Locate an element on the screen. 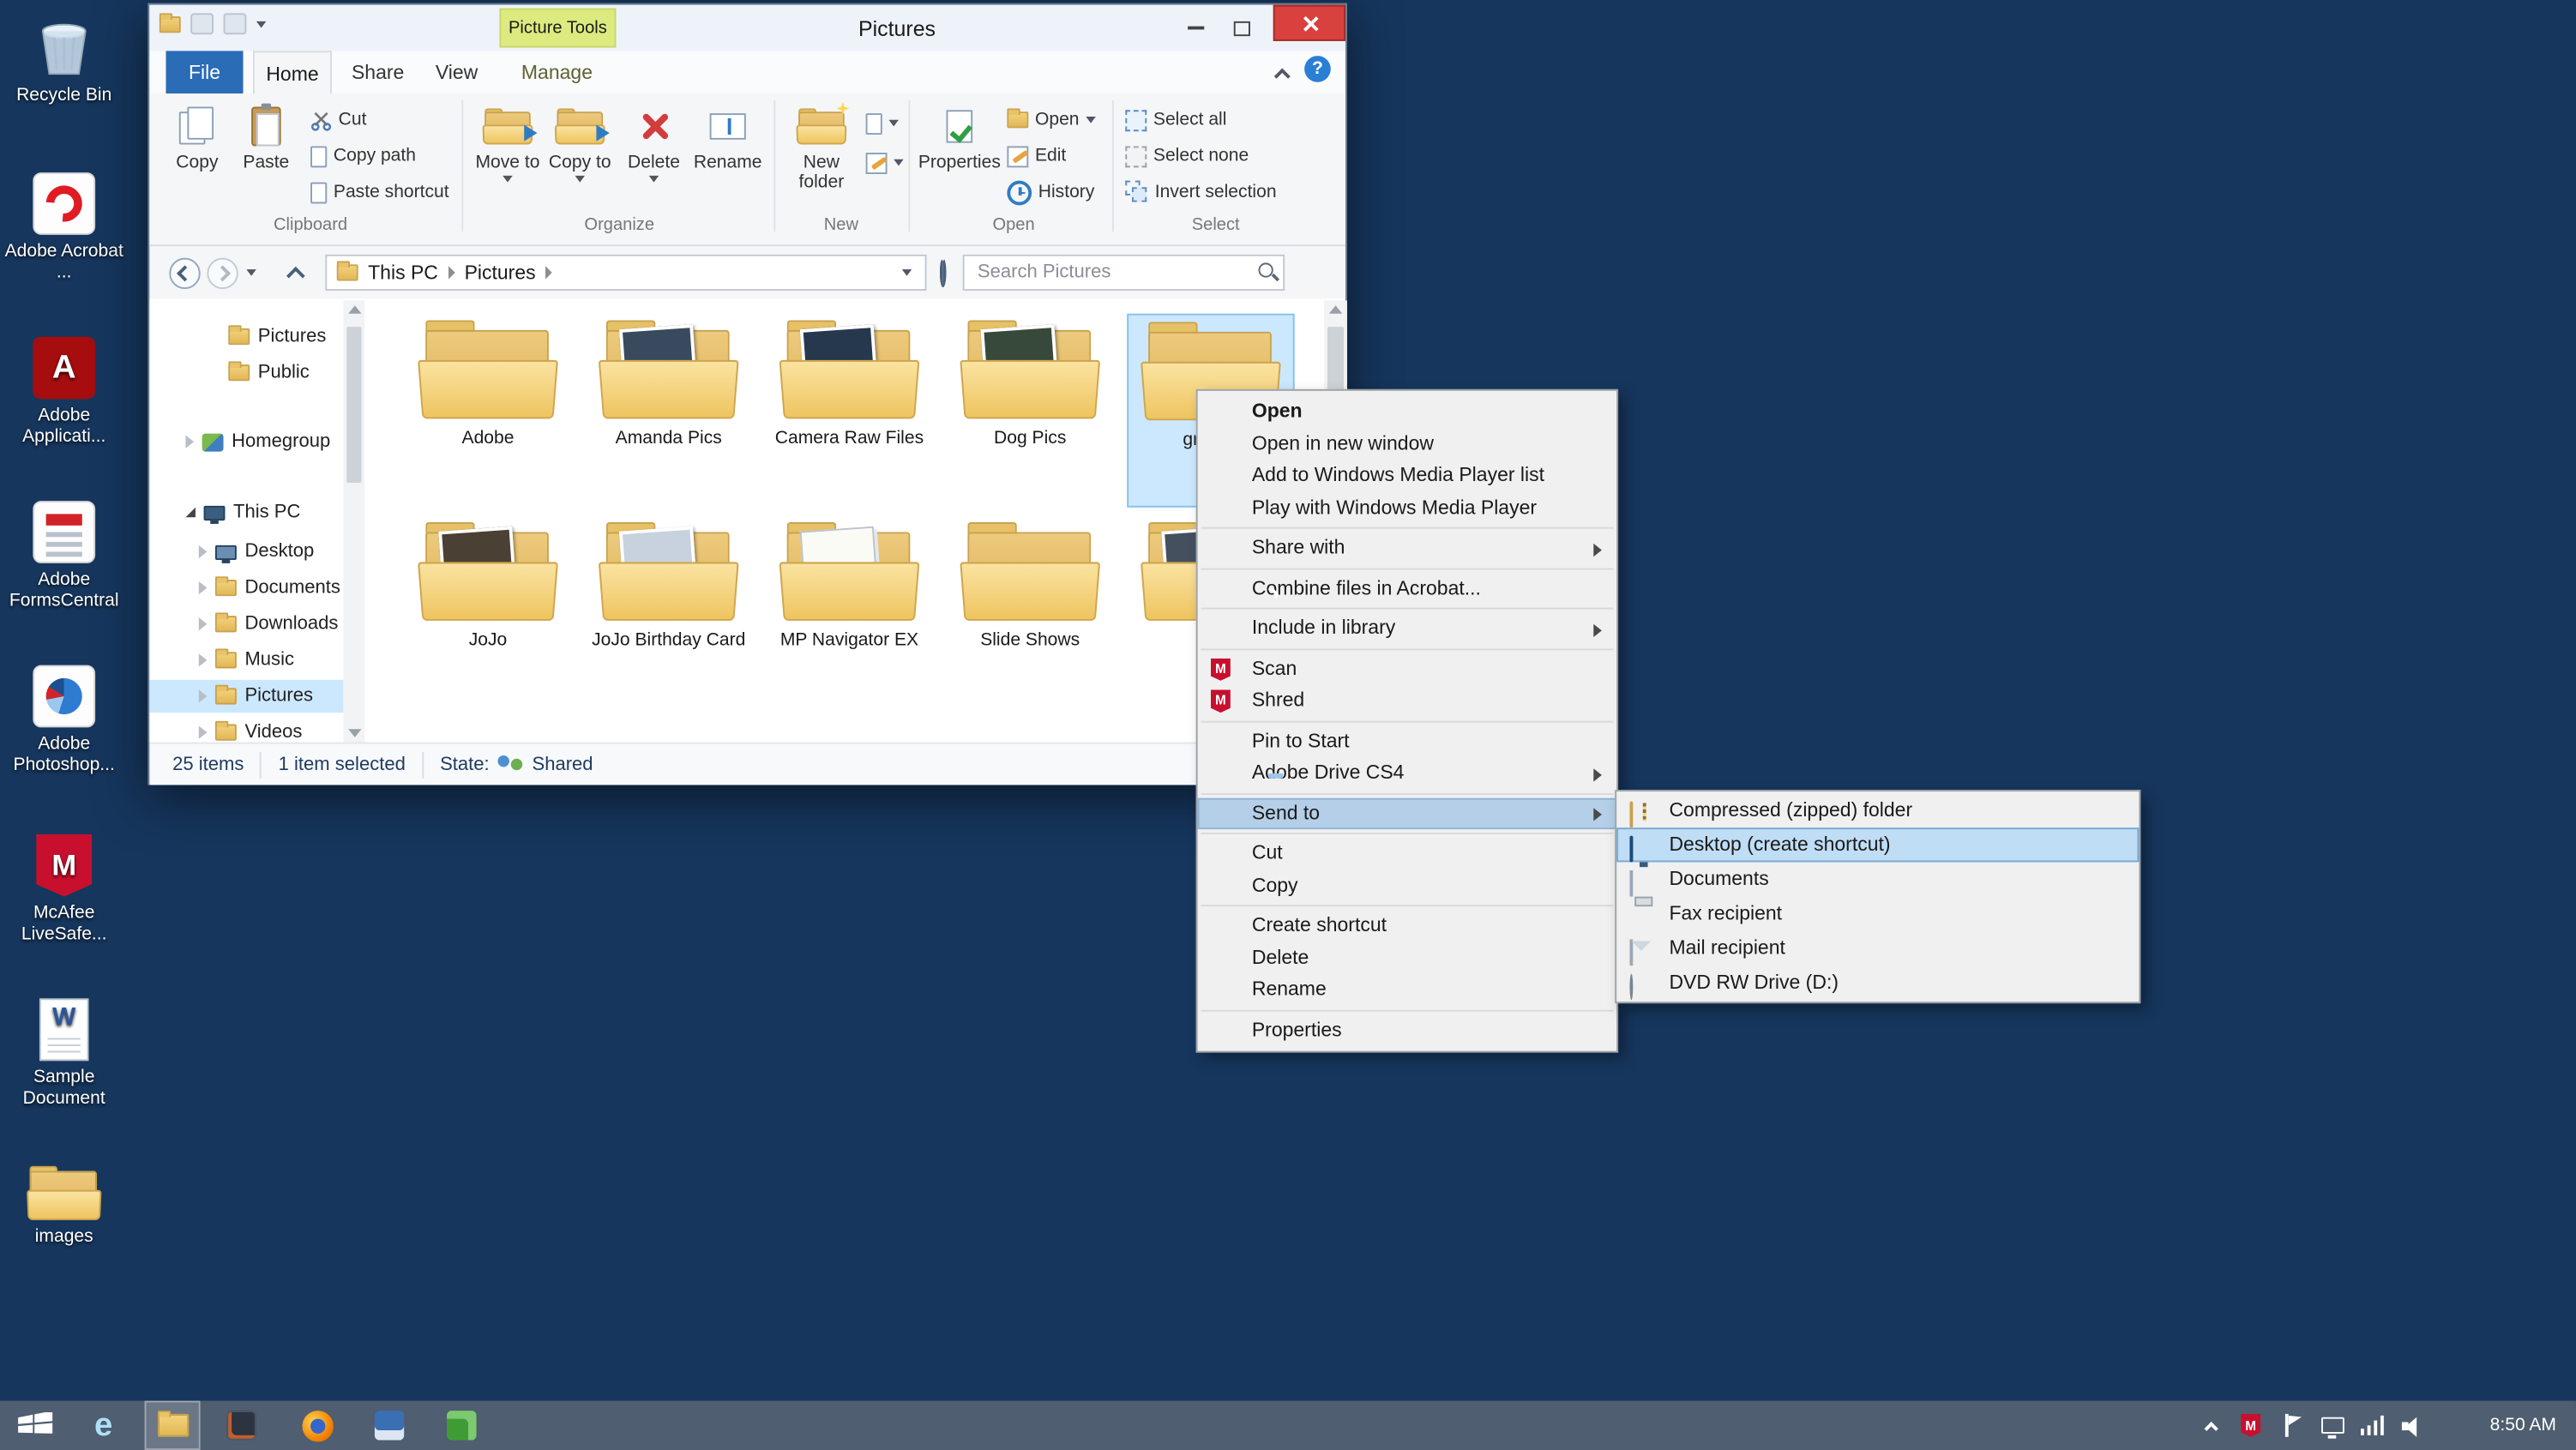 The width and height of the screenshot is (2576, 1450). collapse-ribbon-button is located at coordinates (1282, 75).